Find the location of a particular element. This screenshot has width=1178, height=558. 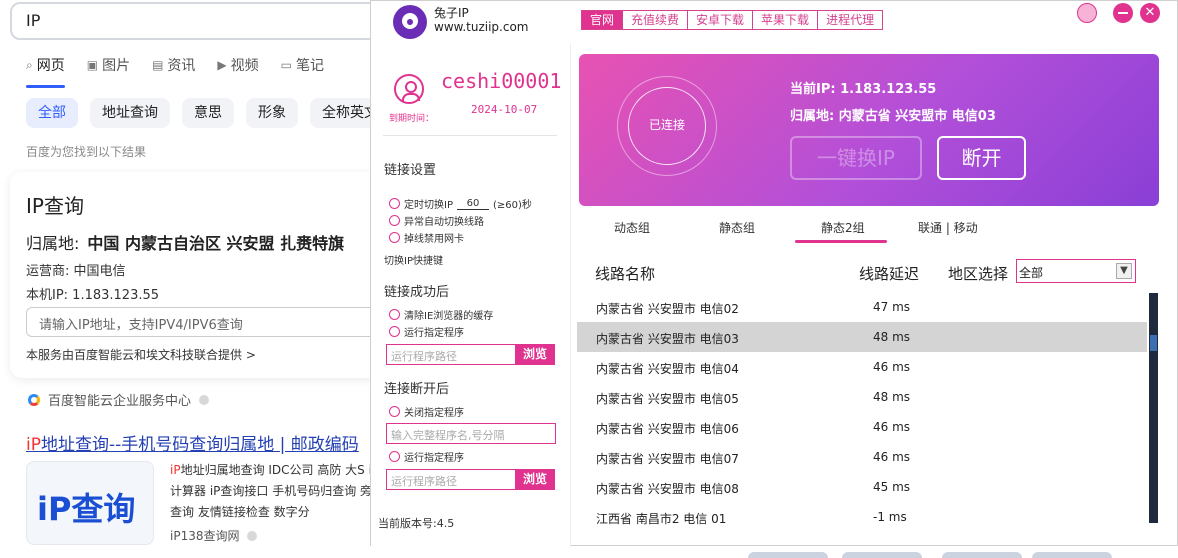

search-icon: ⌕ is located at coordinates (29, 64).